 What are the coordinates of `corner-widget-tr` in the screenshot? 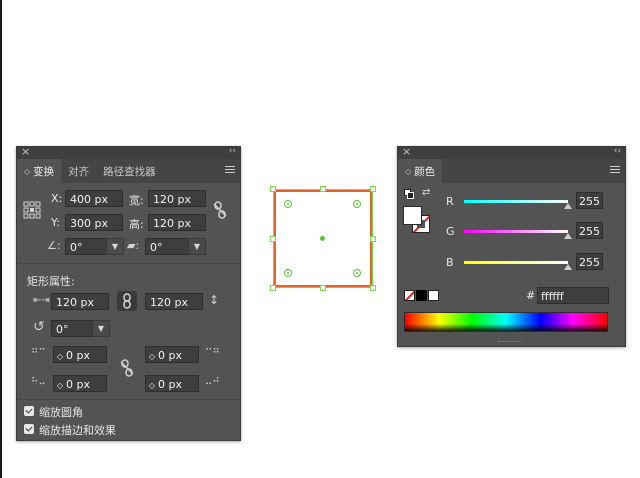 It's located at (357, 204).